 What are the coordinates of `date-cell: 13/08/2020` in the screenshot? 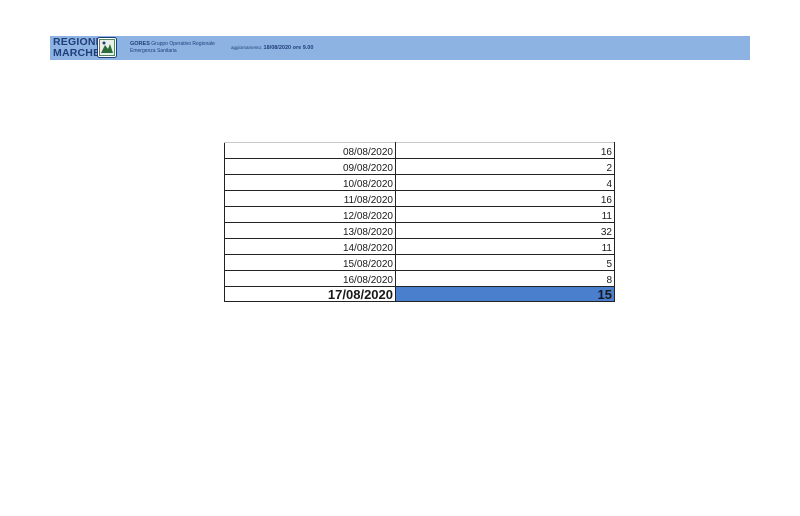 It's located at (310, 230).